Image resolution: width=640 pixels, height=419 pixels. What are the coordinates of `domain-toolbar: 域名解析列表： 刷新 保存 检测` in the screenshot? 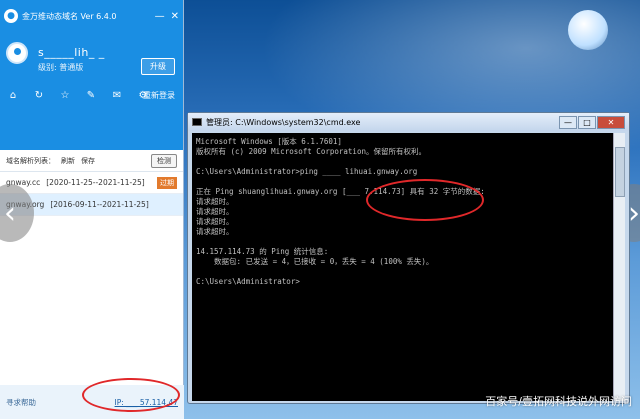 It's located at (91, 161).